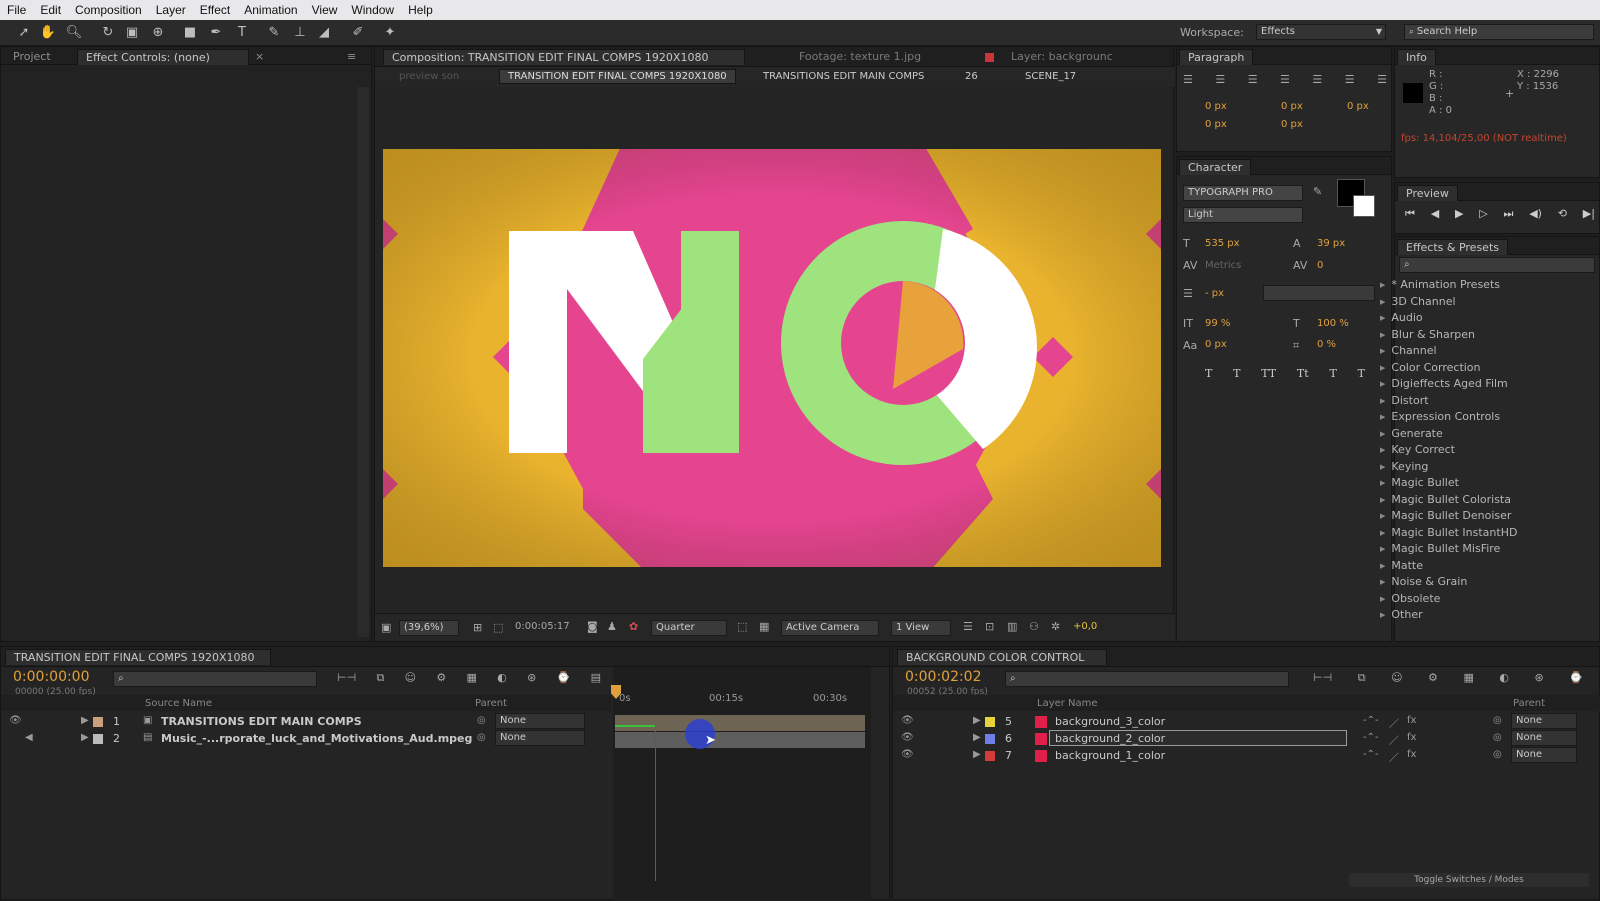 The image size is (1600, 901). What do you see at coordinates (1459, 214) in the screenshot?
I see `play-icon: ▶` at bounding box center [1459, 214].